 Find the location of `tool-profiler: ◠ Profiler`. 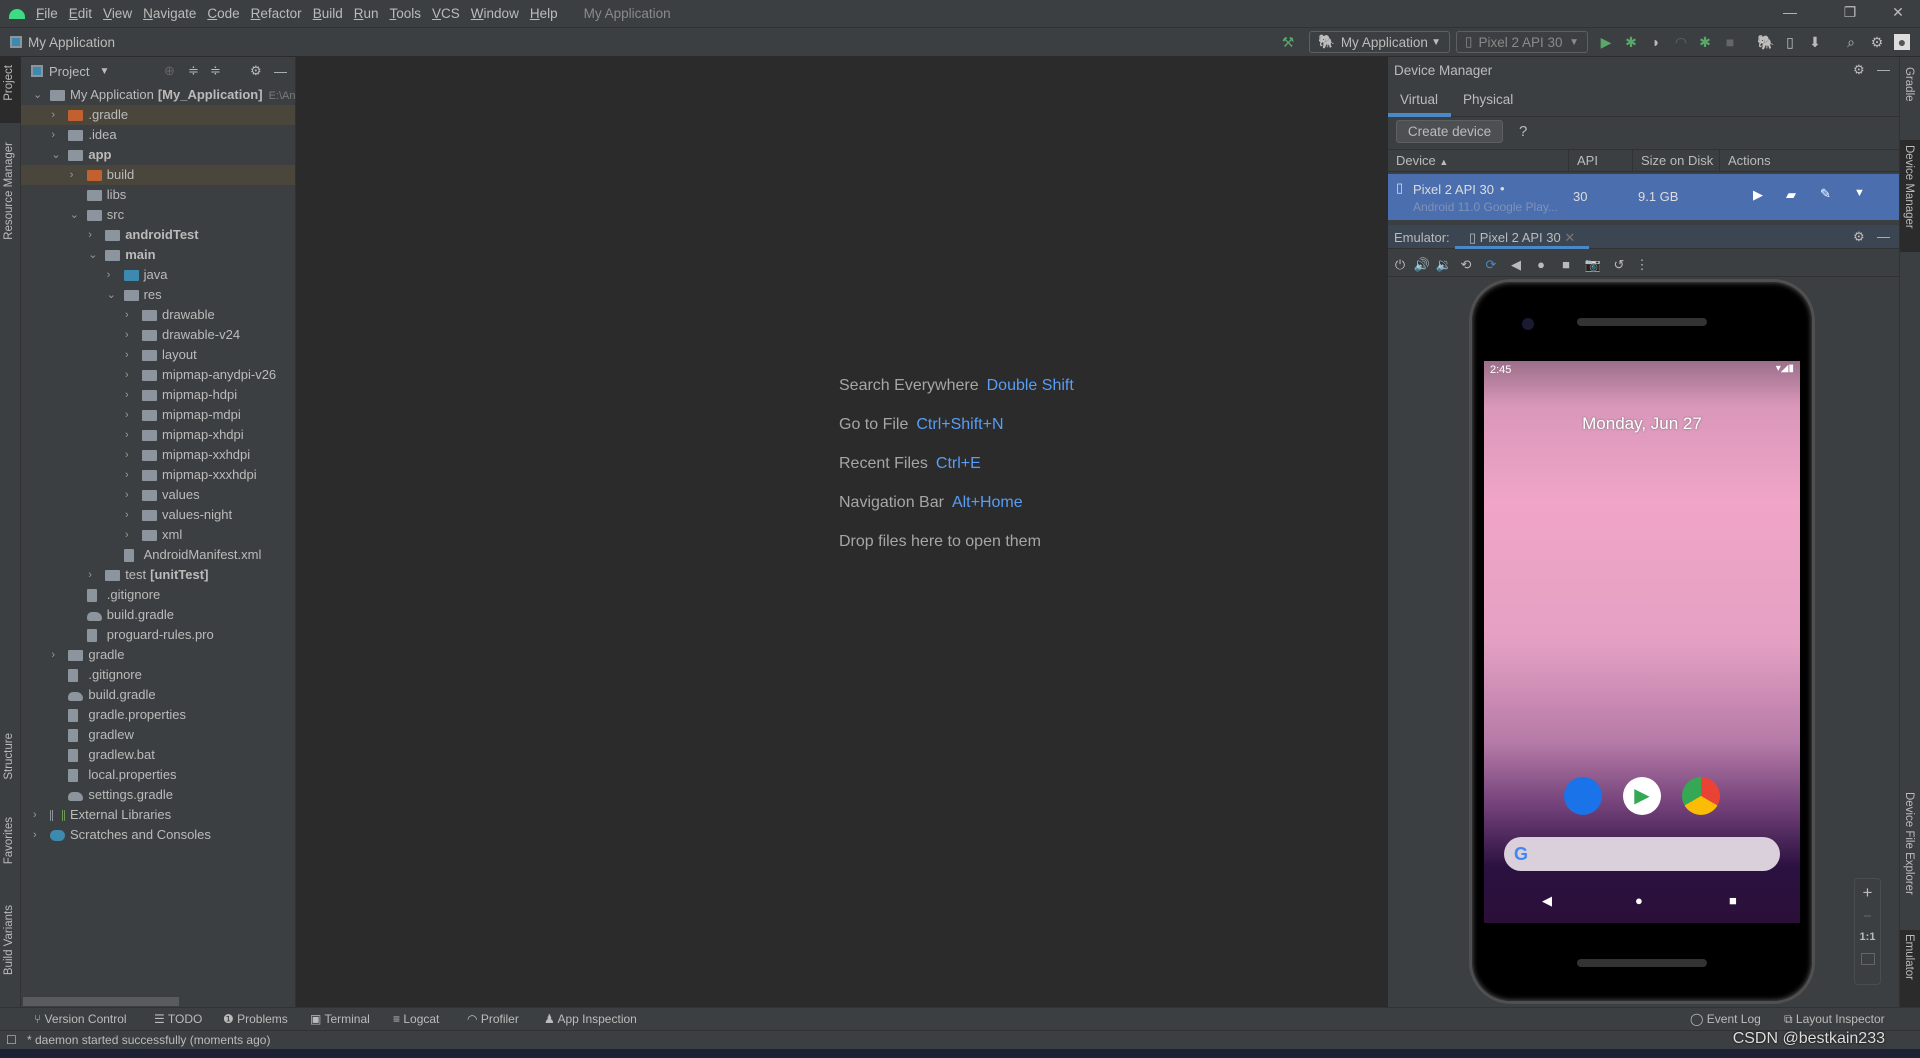

tool-profiler: ◠ Profiler is located at coordinates (493, 1019).